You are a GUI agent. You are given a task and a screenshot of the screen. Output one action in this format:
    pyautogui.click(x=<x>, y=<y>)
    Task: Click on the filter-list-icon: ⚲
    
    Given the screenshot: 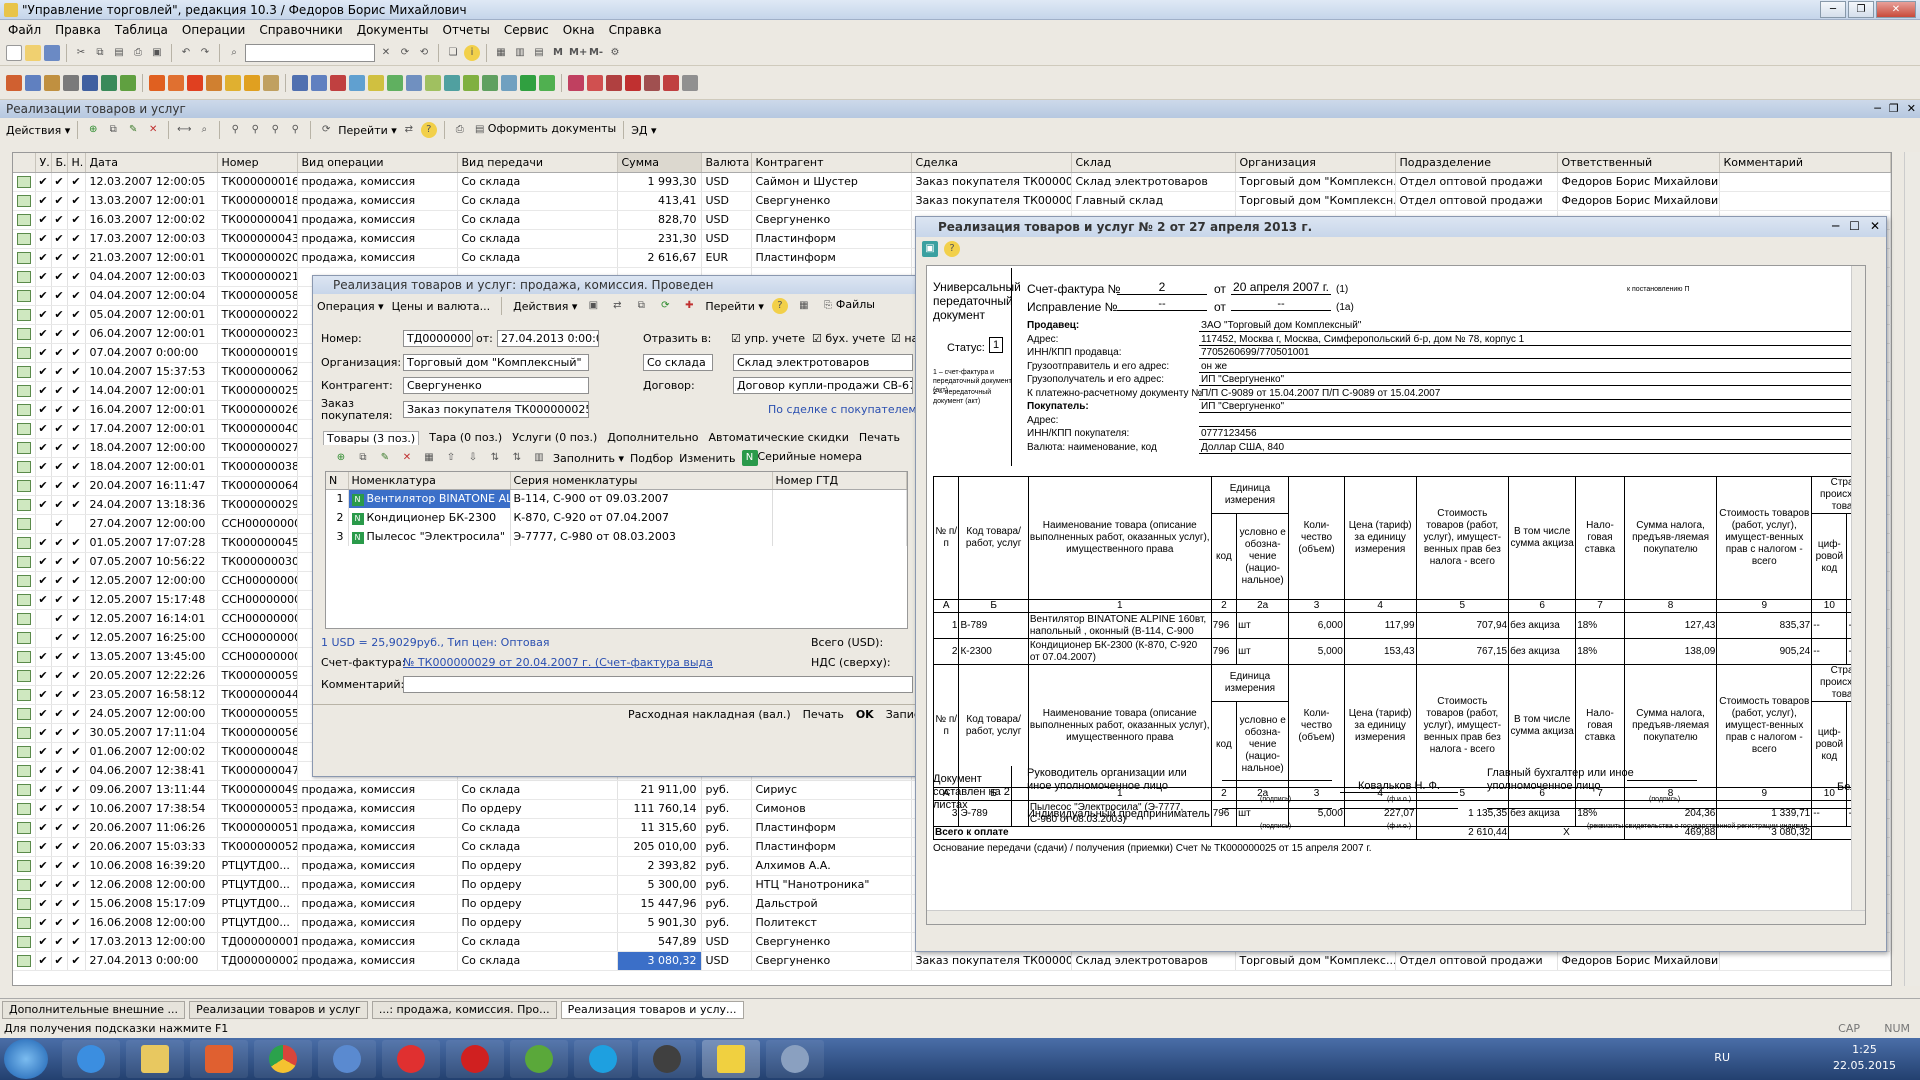 What is the action you would take?
    pyautogui.click(x=275, y=130)
    